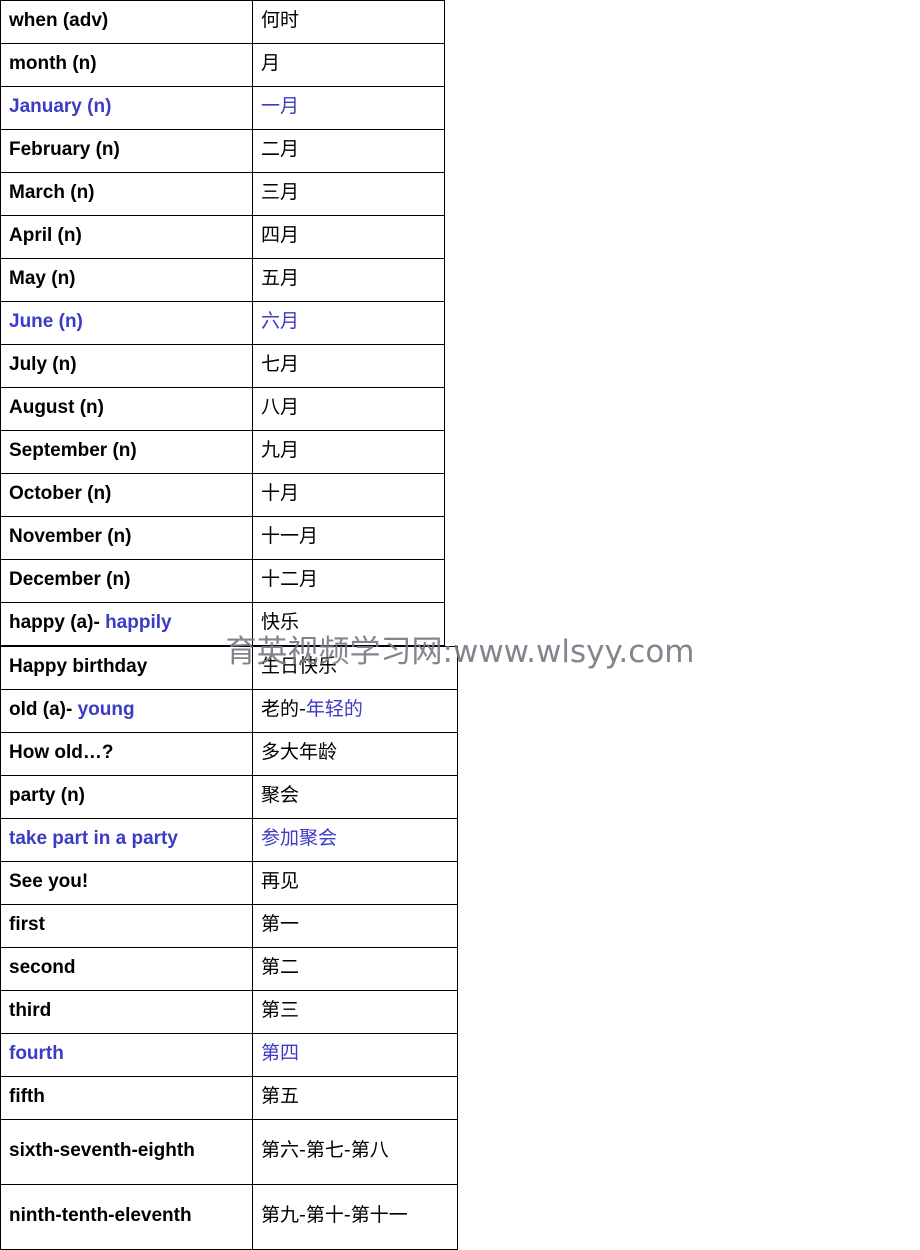 Image resolution: width=920 pixels, height=1250 pixels. I want to click on vocab-chinese-cell: 聚会, so click(355, 797).